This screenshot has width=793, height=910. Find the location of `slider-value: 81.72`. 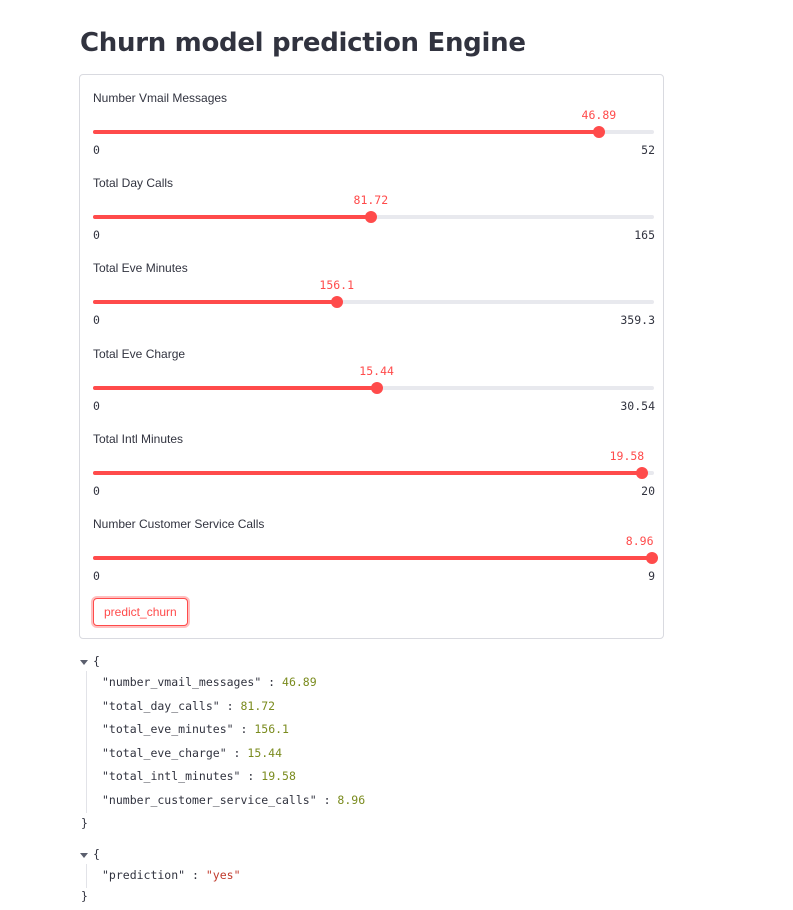

slider-value: 81.72 is located at coordinates (371, 200).